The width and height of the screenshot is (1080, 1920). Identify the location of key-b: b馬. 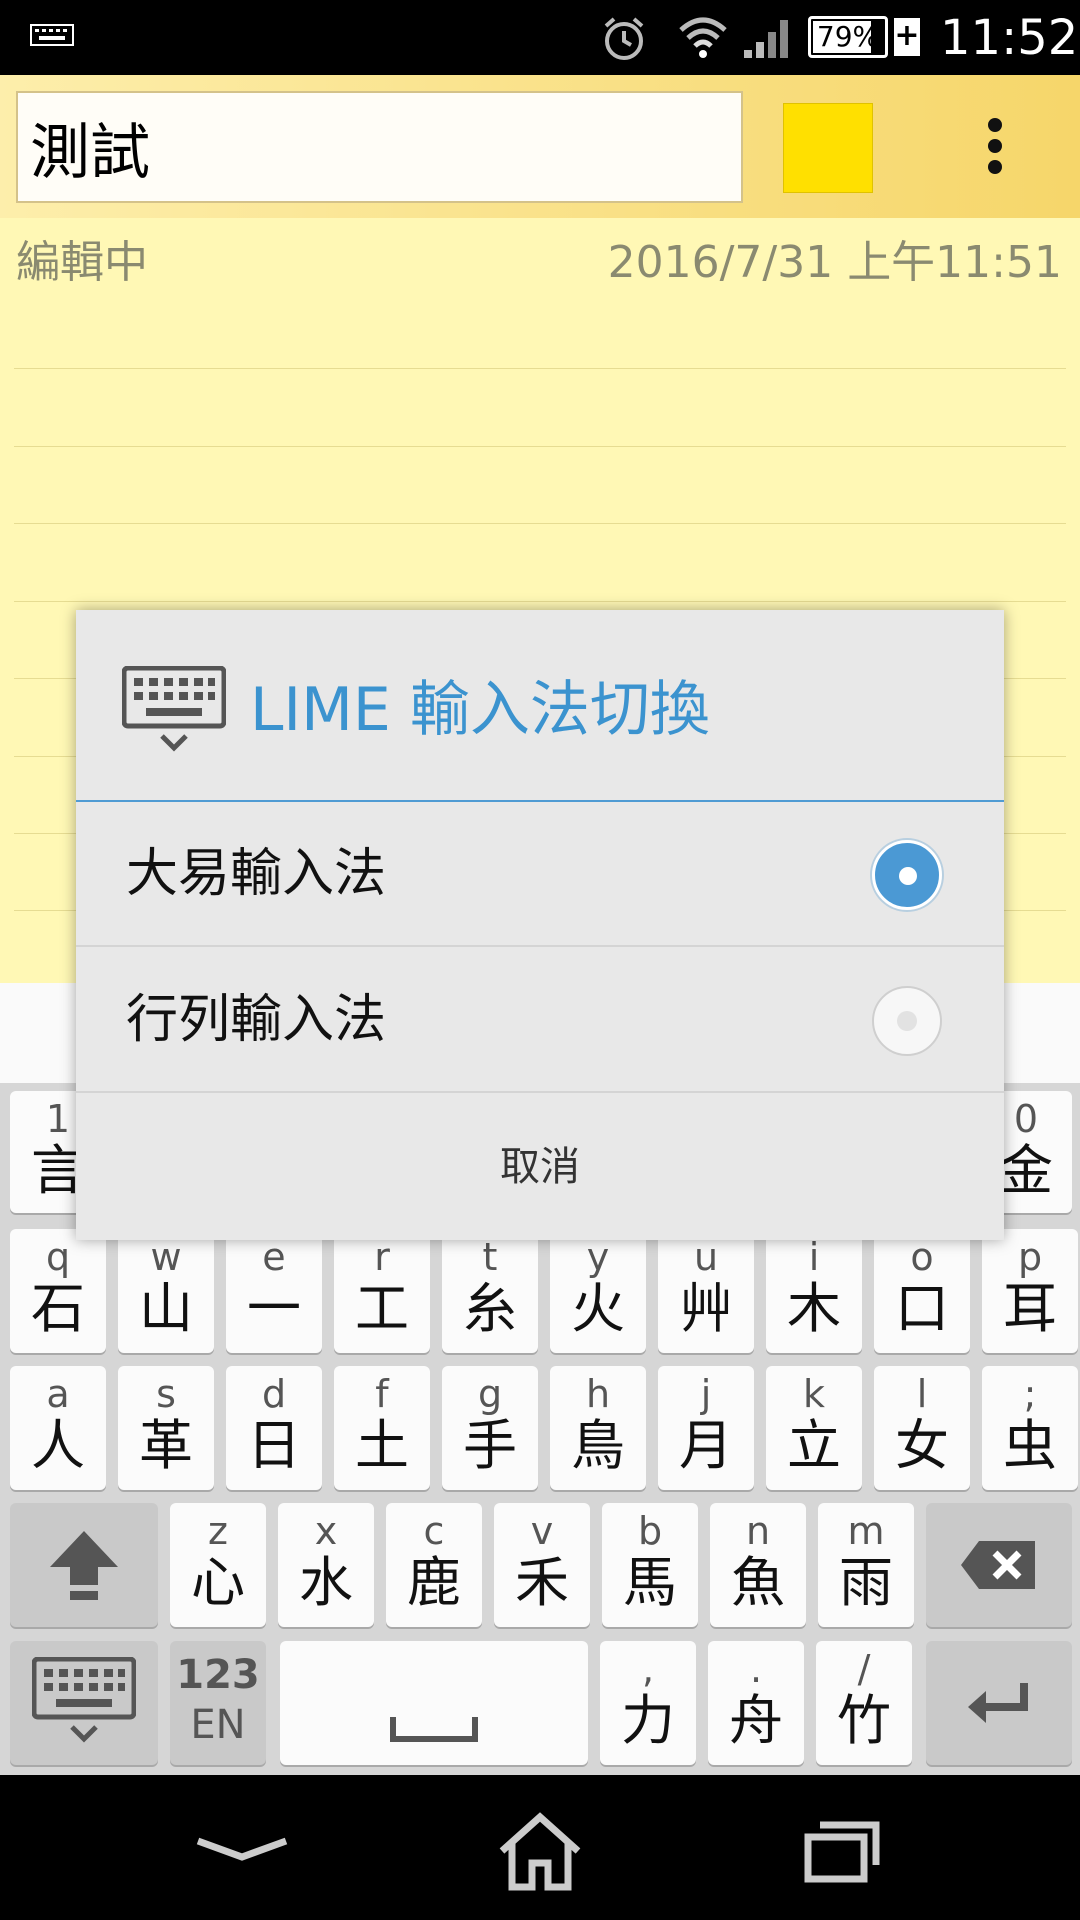
(650, 1565).